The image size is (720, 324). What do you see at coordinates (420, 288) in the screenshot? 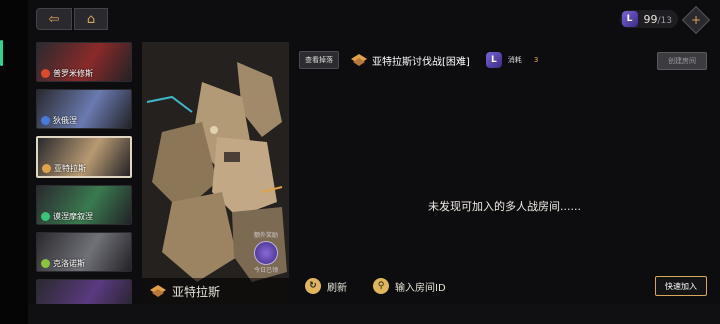
I see `enter-room-id-label: 输入房间ID` at bounding box center [420, 288].